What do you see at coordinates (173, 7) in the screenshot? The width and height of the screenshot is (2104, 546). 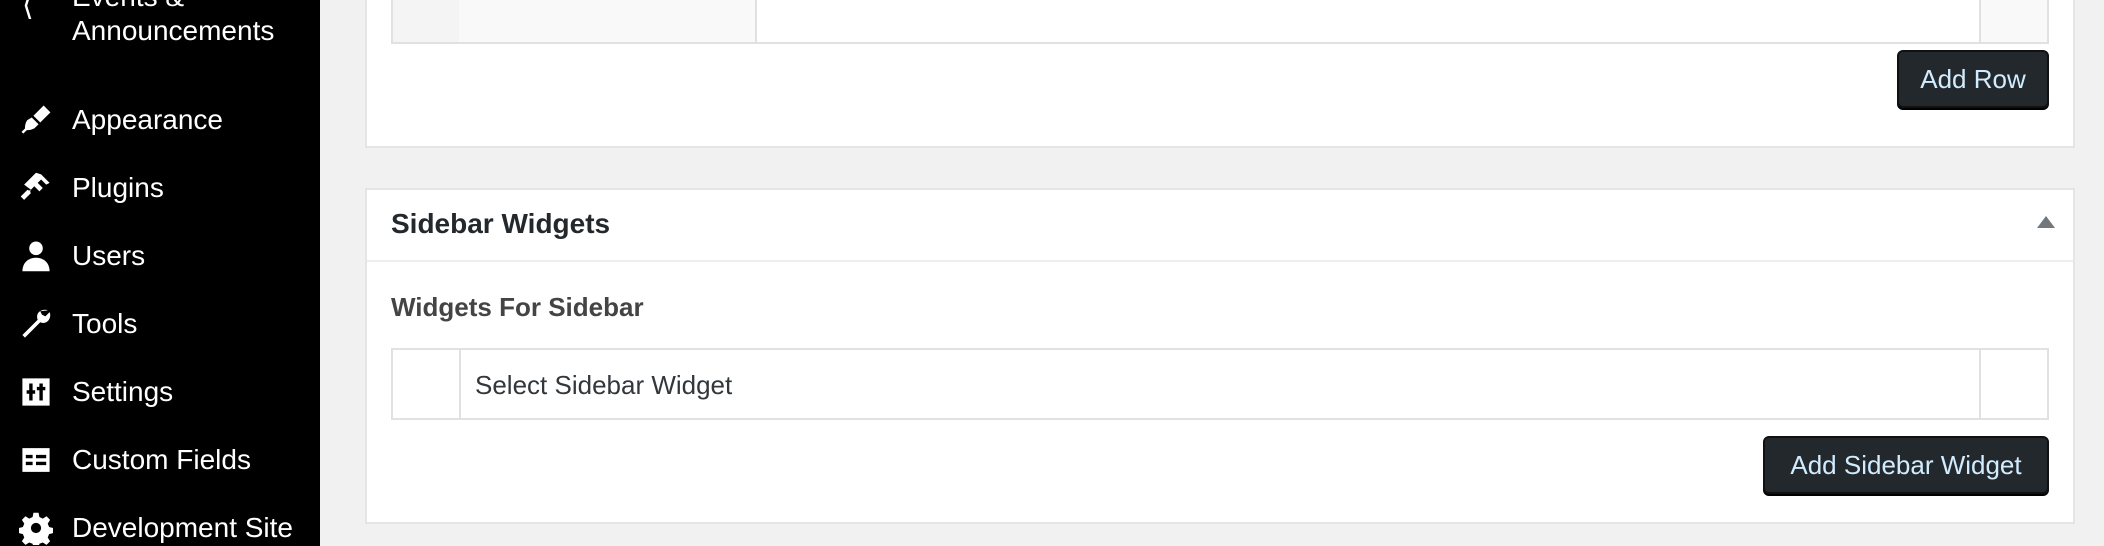 I see `sidebar-item-label-line1: Events &` at bounding box center [173, 7].